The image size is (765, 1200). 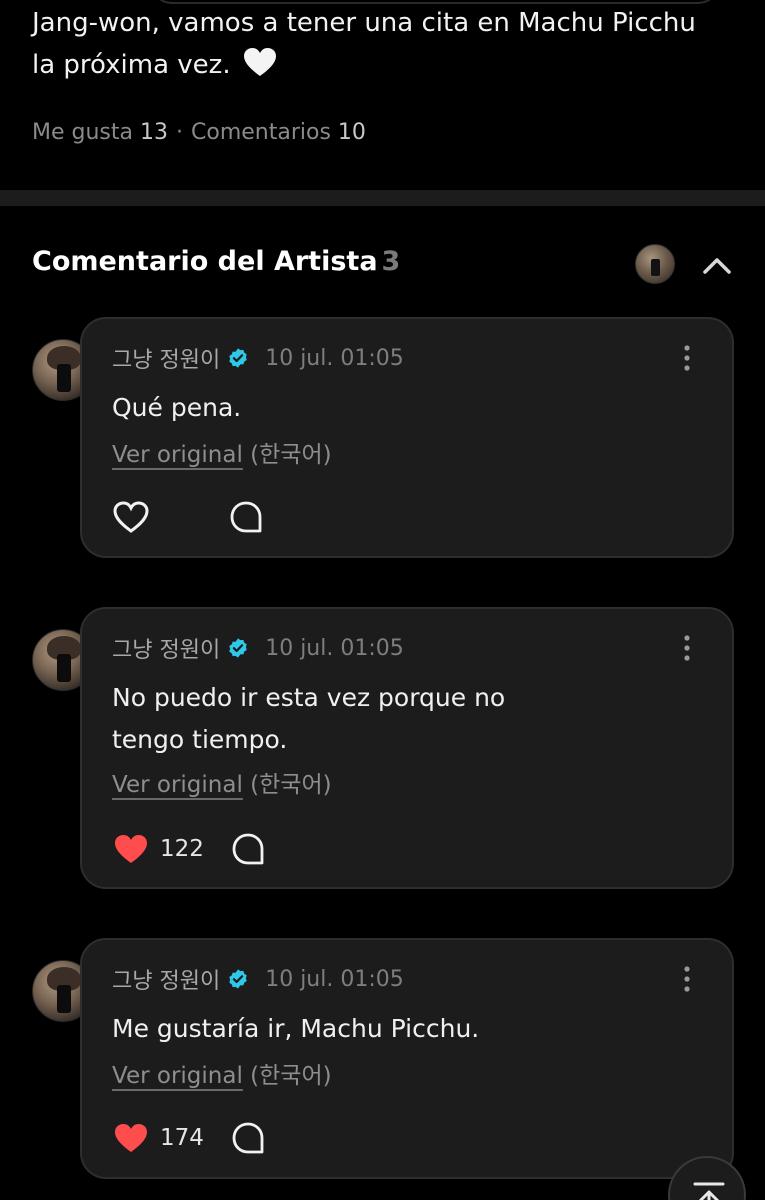 What do you see at coordinates (158, 849) in the screenshot?
I see `like-button: 122` at bounding box center [158, 849].